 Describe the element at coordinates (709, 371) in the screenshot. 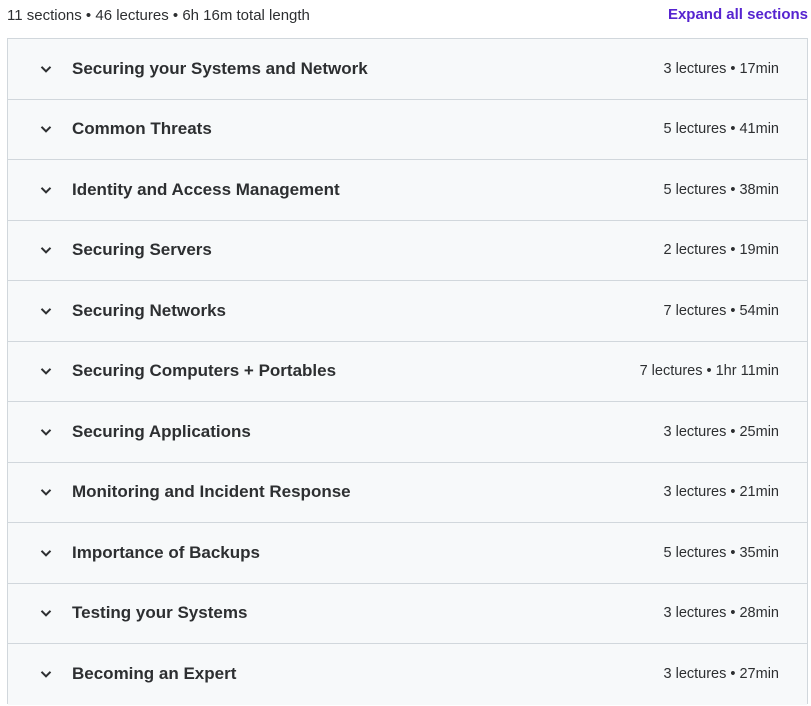

I see `section-lecture-count: 7 lectures • 1hr 11min` at that location.